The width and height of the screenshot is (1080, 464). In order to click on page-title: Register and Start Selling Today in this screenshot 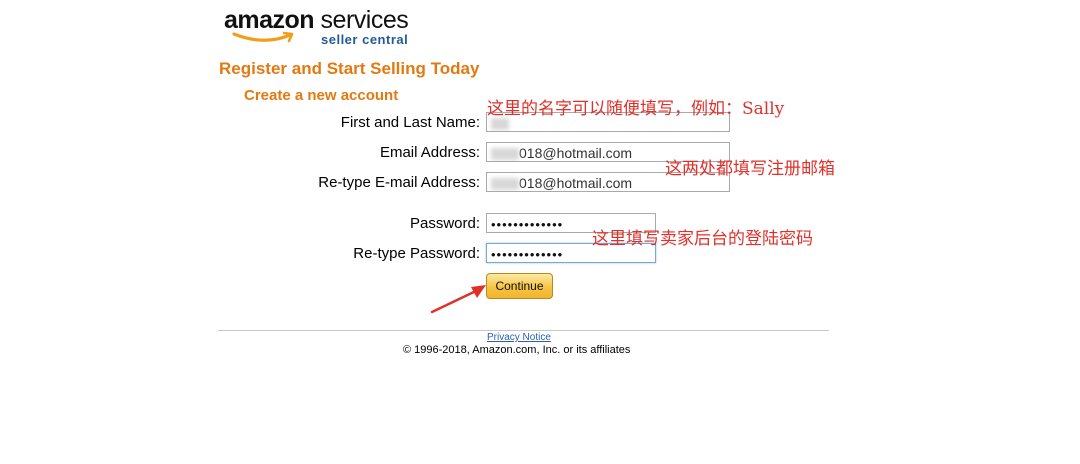, I will do `click(349, 68)`.